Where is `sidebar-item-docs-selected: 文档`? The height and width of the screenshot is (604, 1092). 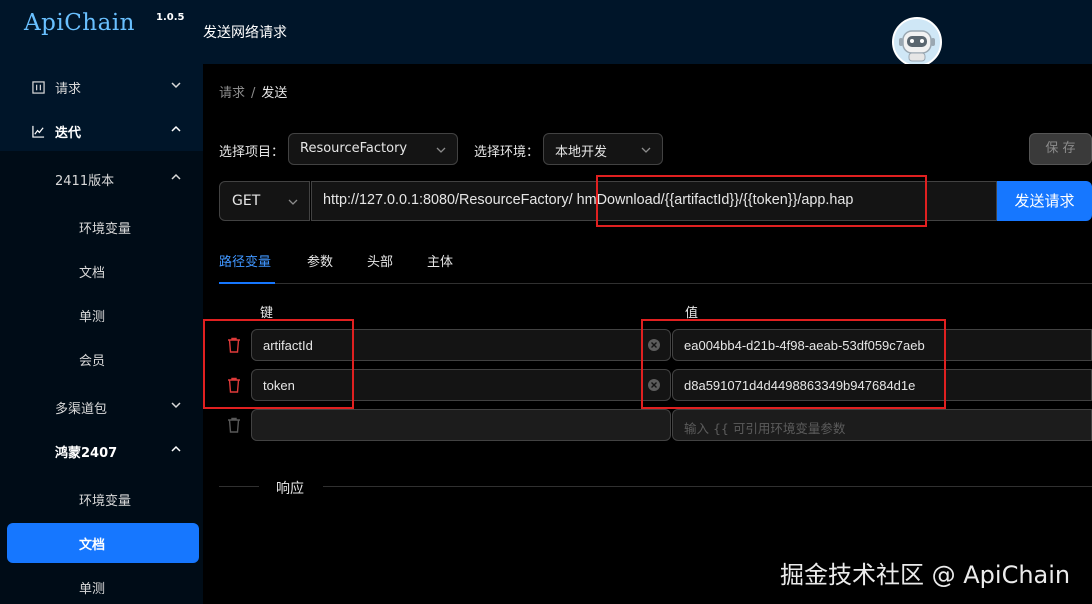 sidebar-item-docs-selected: 文档 is located at coordinates (101, 543).